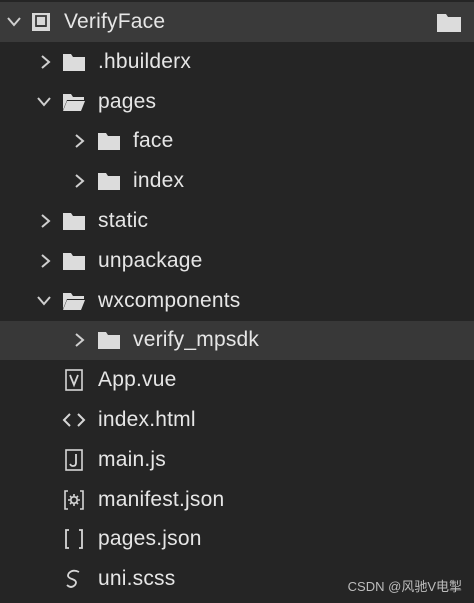  Describe the element at coordinates (237, 221) in the screenshot. I see `tree-item-static: static` at that location.